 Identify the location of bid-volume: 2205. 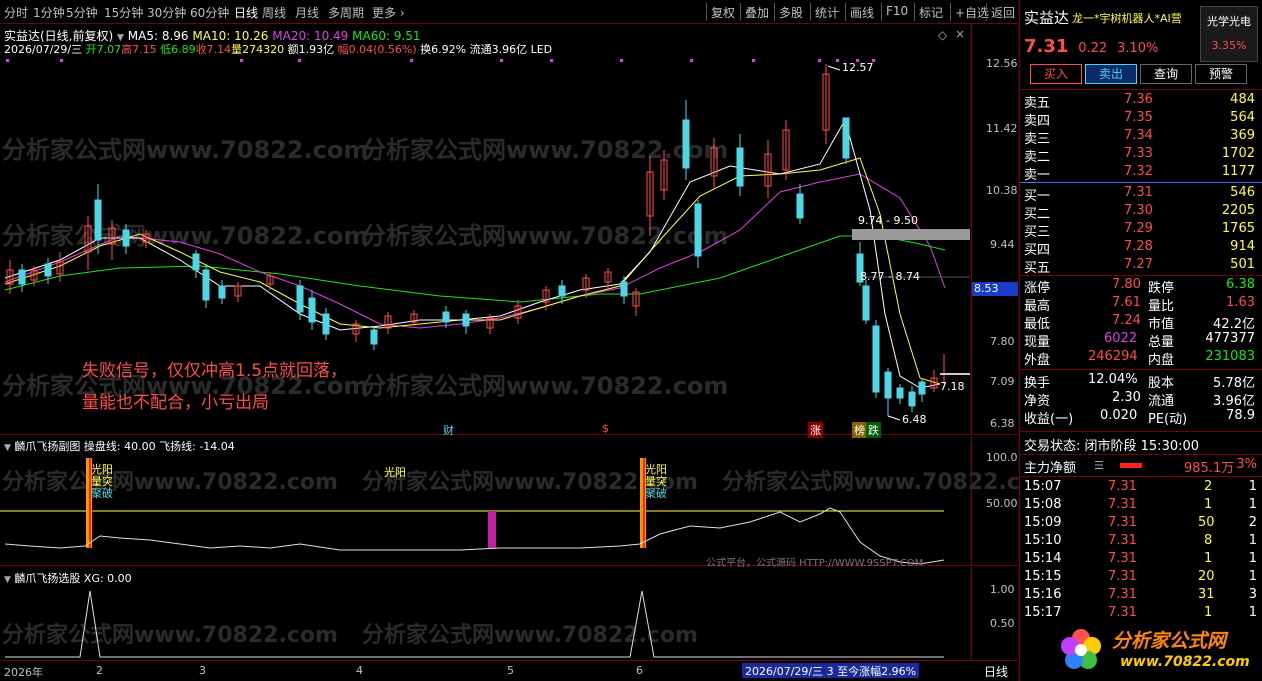
(1238, 210).